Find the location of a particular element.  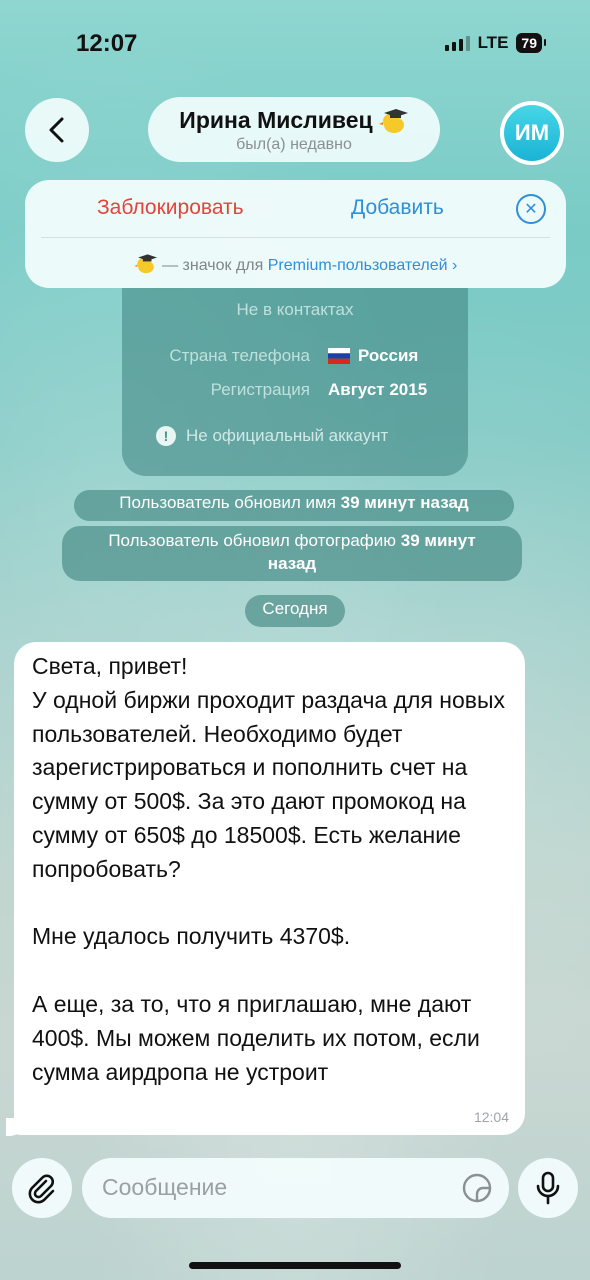

service-name-text: Пользователь обновил имя is located at coordinates (227, 502).